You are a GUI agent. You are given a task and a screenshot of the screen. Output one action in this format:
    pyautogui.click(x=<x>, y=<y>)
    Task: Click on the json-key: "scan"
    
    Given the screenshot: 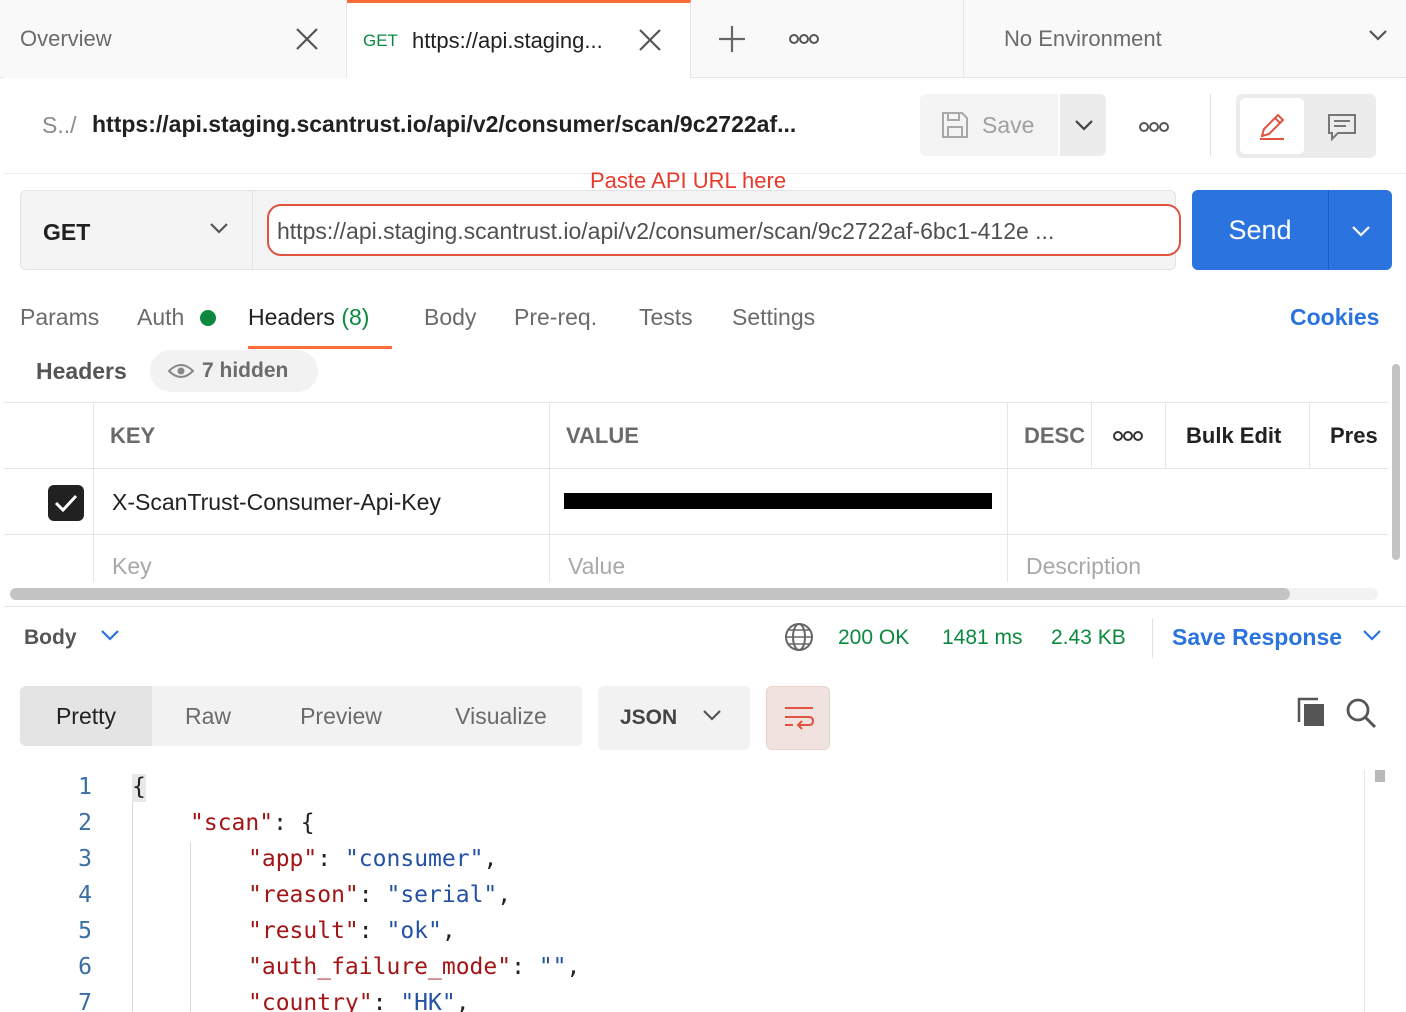 What is the action you would take?
    pyautogui.click(x=232, y=823)
    